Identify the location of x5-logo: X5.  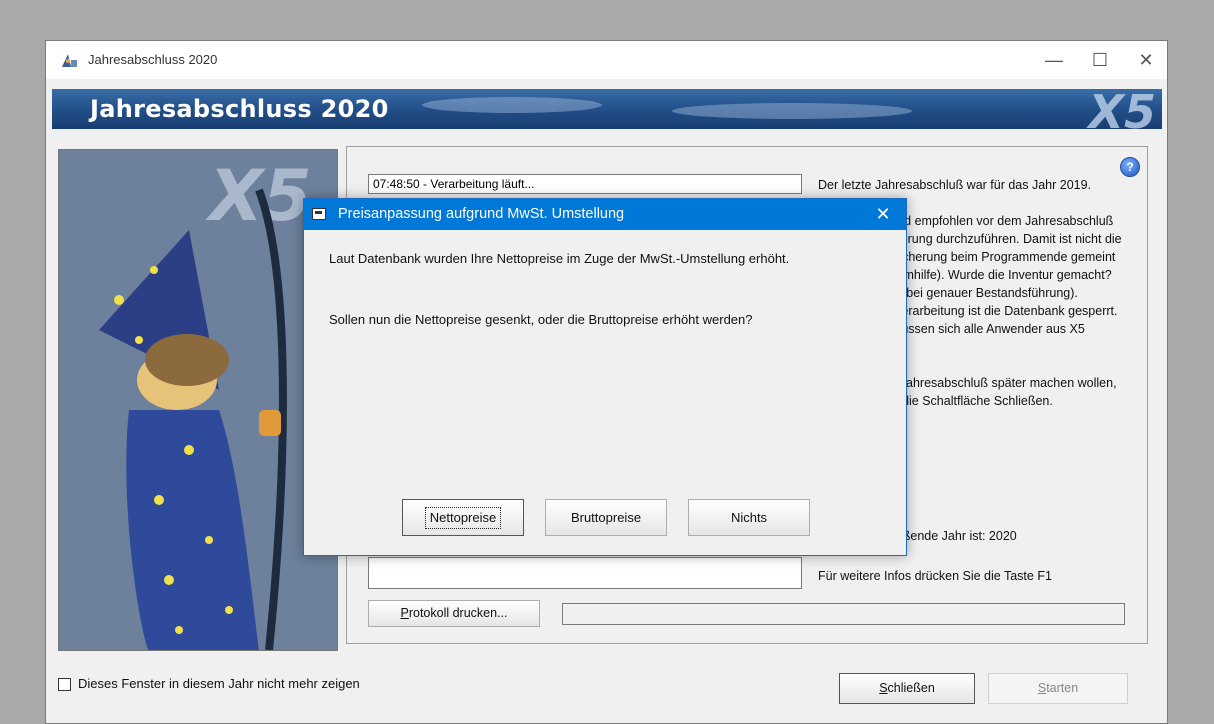
(1122, 109).